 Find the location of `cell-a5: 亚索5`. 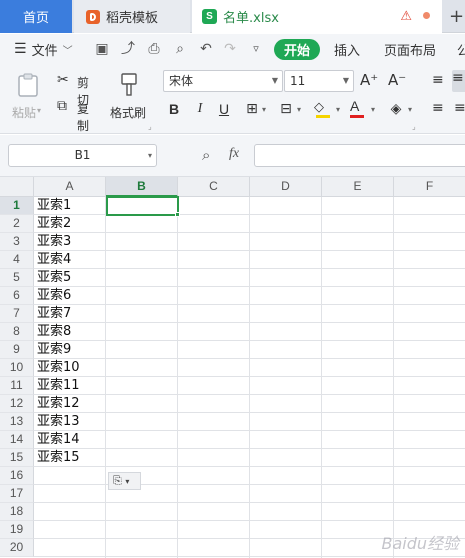

cell-a5: 亚索5 is located at coordinates (54, 278).